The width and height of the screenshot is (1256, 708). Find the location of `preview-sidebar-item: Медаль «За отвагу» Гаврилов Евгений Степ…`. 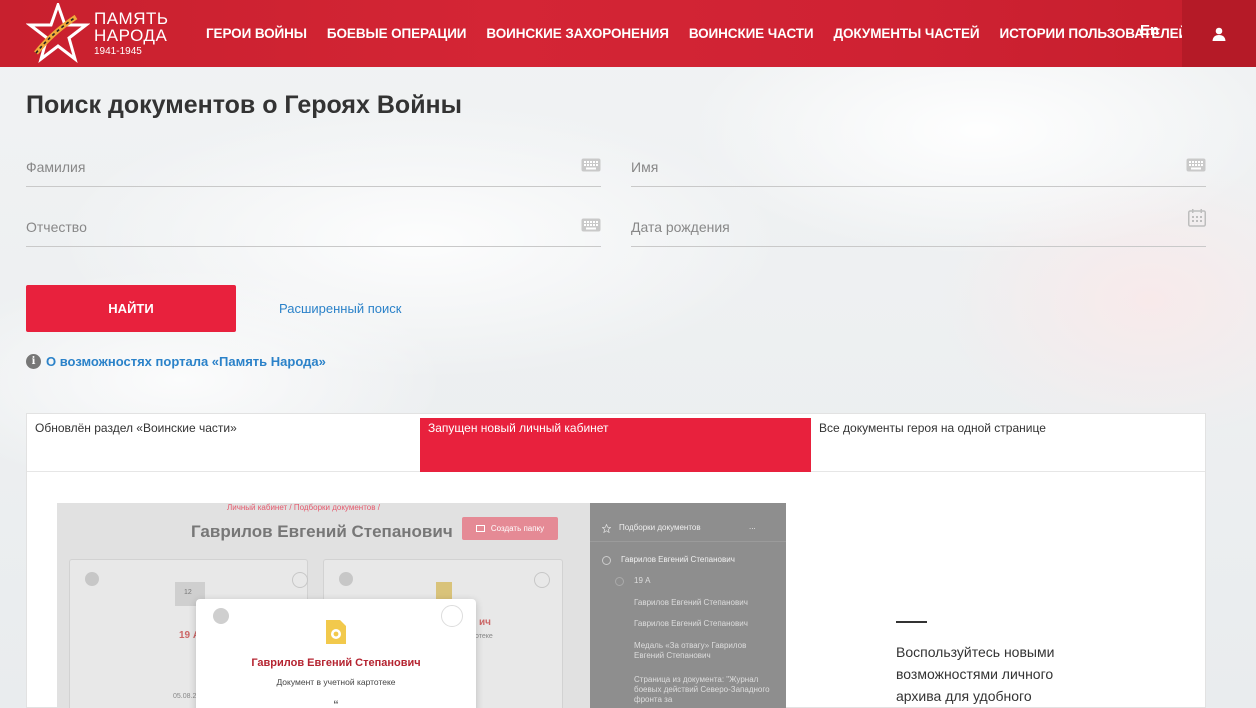

preview-sidebar-item: Медаль «За отвагу» Гаврилов Евгений Степ… is located at coordinates (690, 650).